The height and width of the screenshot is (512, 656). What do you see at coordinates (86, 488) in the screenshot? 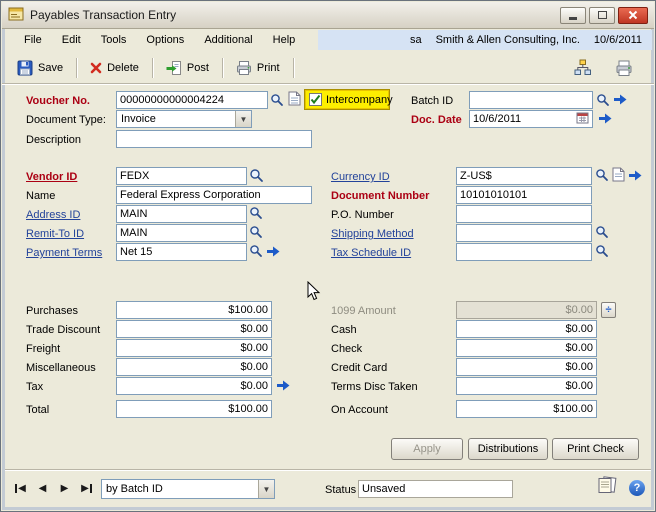
I see `last-record-button: ▶` at bounding box center [86, 488].